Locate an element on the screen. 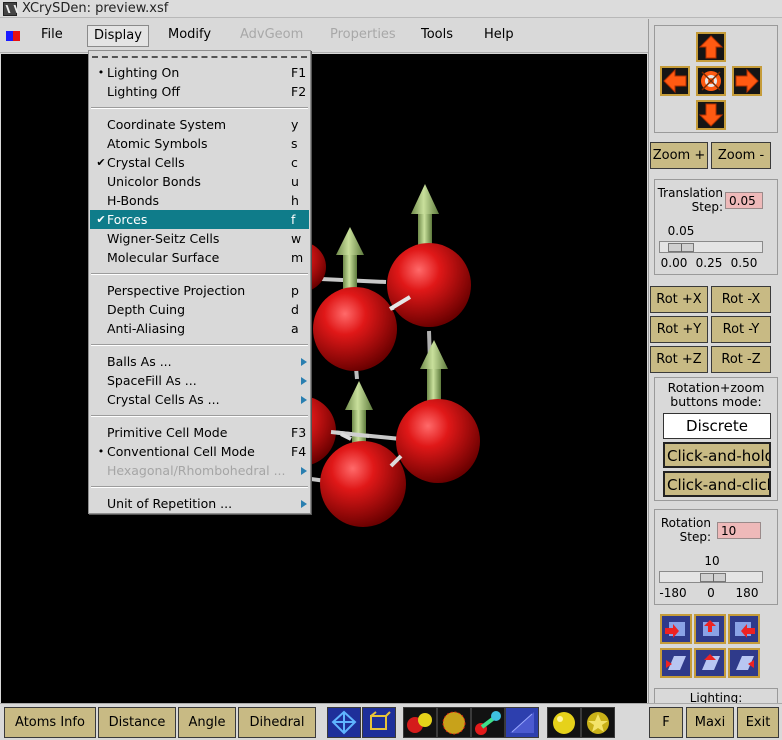  sticks-icon is located at coordinates (488, 723).